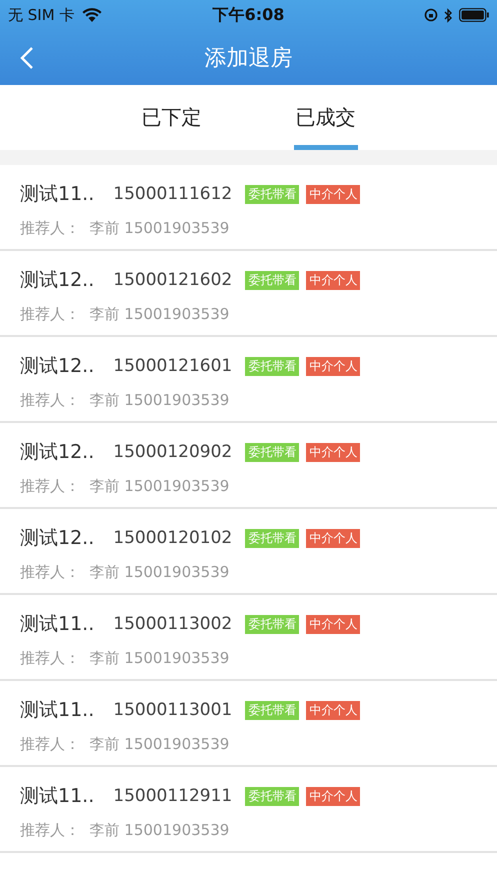  What do you see at coordinates (27, 58) in the screenshot?
I see `back-icon` at bounding box center [27, 58].